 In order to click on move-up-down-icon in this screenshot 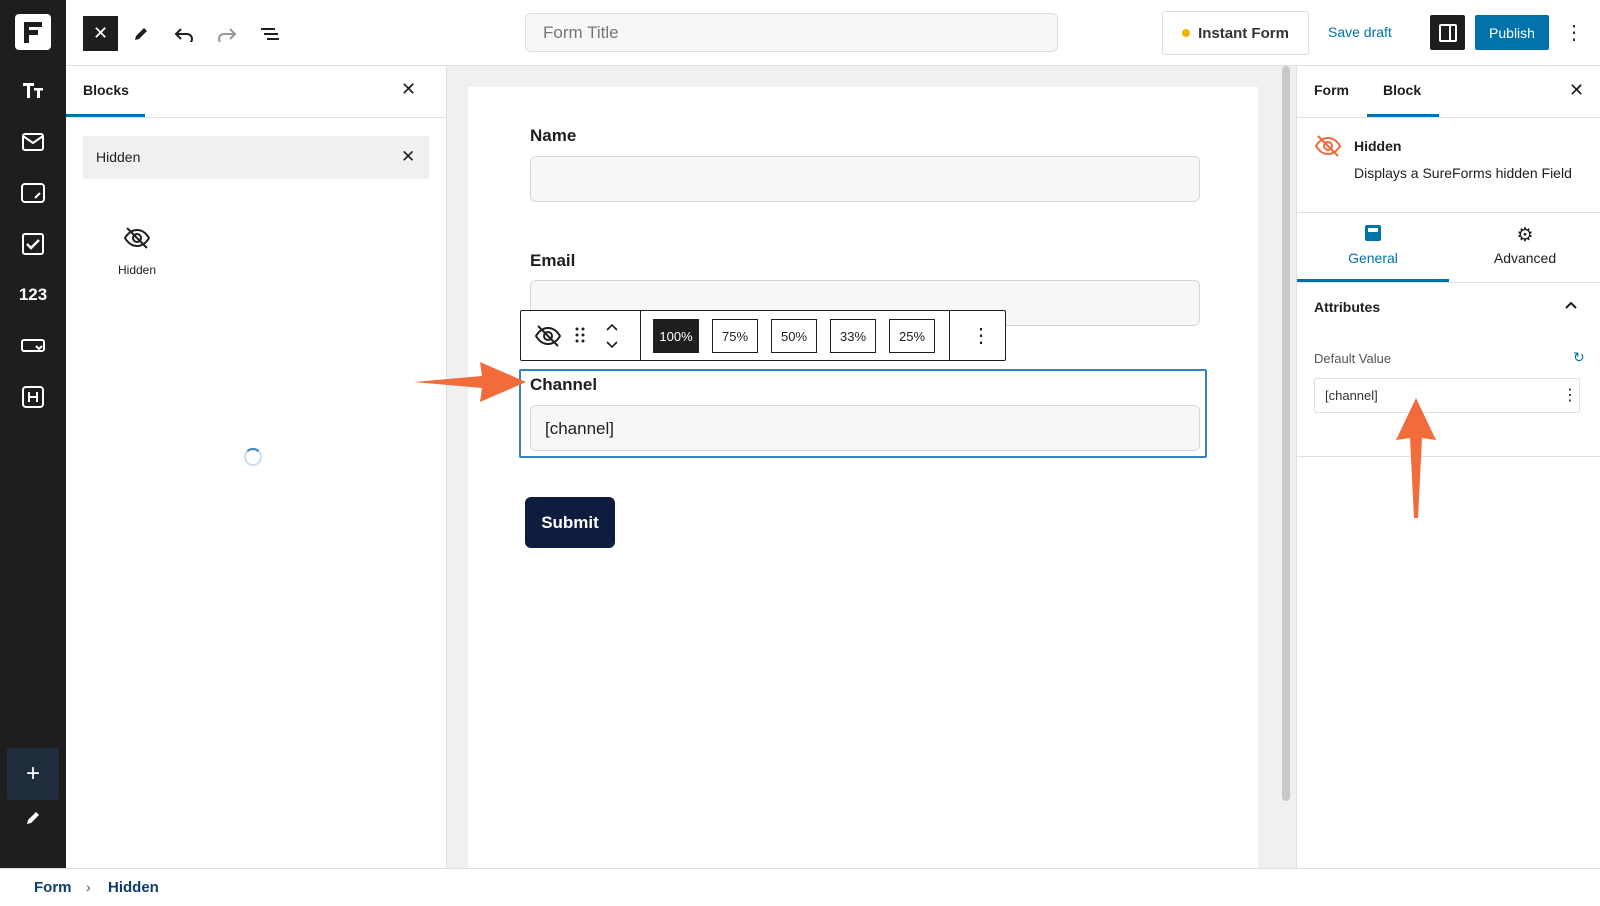, I will do `click(612, 338)`.